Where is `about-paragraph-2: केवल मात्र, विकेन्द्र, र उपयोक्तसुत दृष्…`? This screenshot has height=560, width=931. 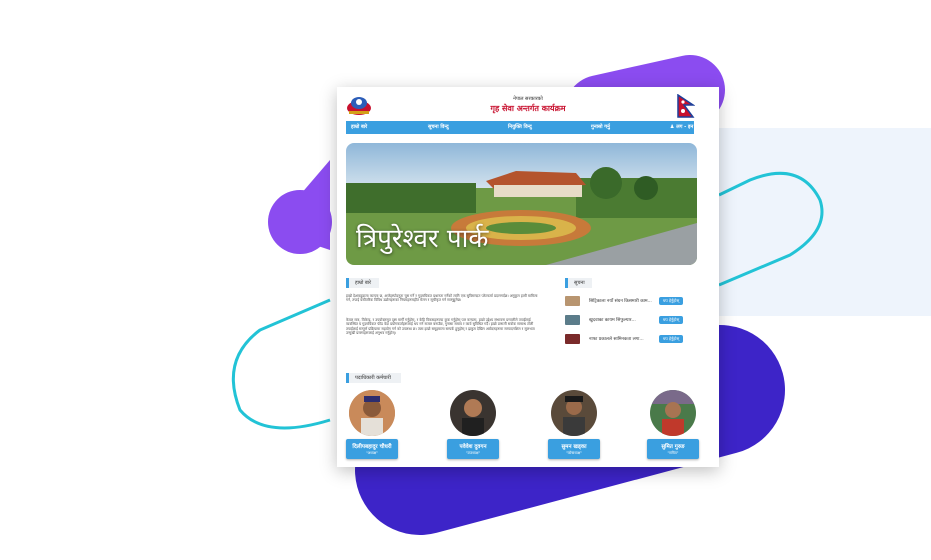 about-paragraph-2: केवल मात्र, विकेन्द्र, र उपयोक्तसुत दृष्… is located at coordinates (440, 327).